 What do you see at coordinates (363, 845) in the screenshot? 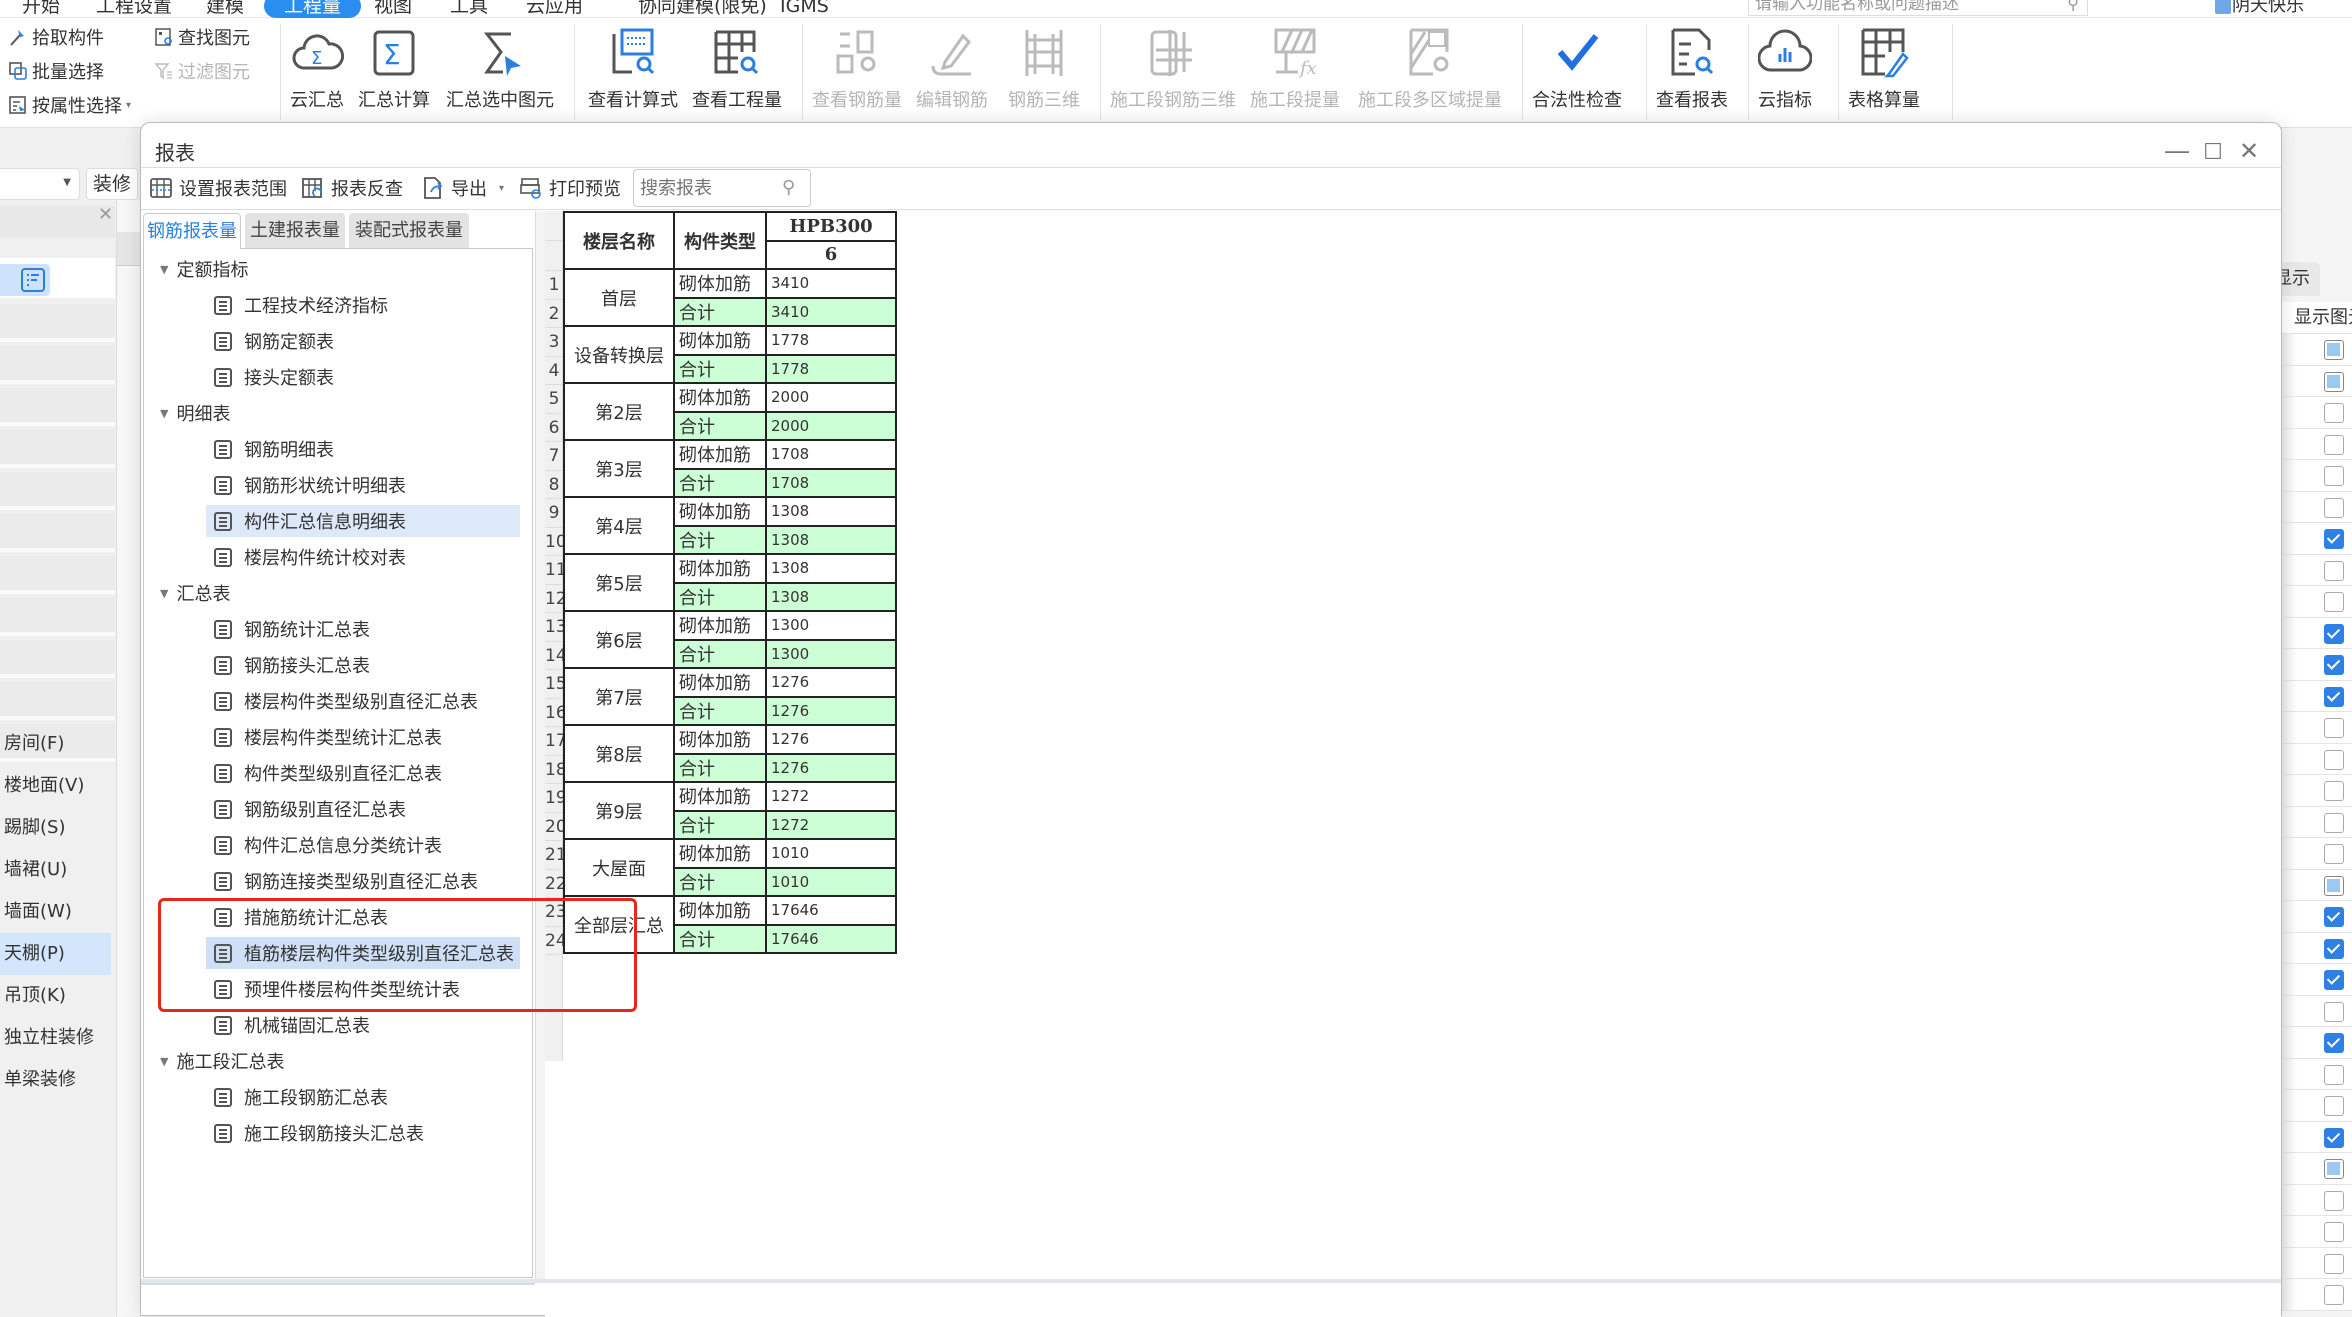
I see `tree-item-report: 构件汇总信息分类统计表` at bounding box center [363, 845].